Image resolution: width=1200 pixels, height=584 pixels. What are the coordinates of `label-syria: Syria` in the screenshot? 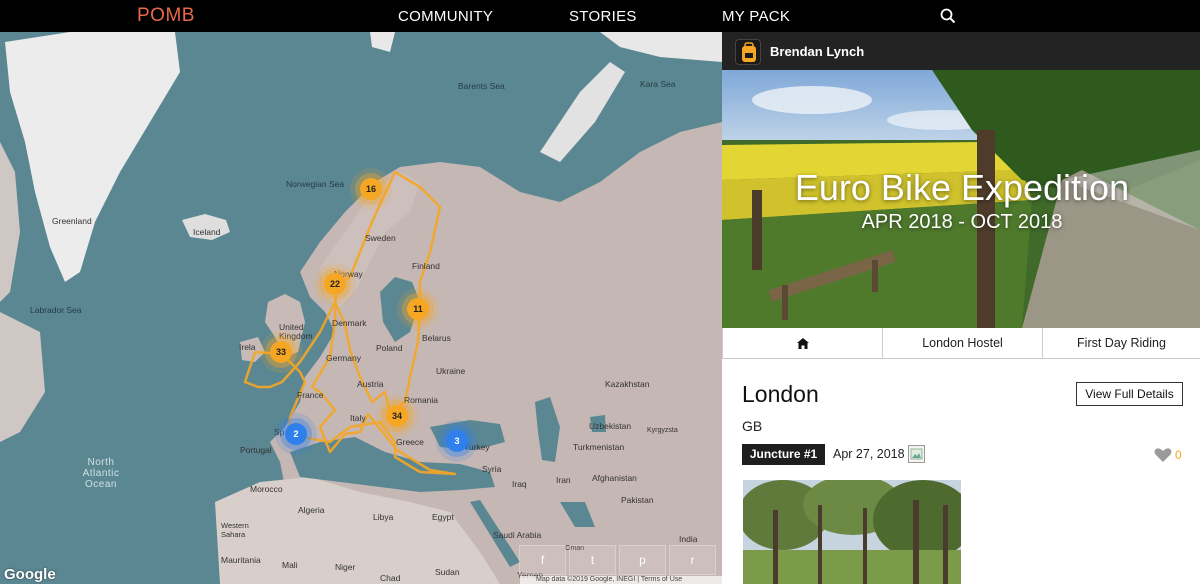 It's located at (492, 469).